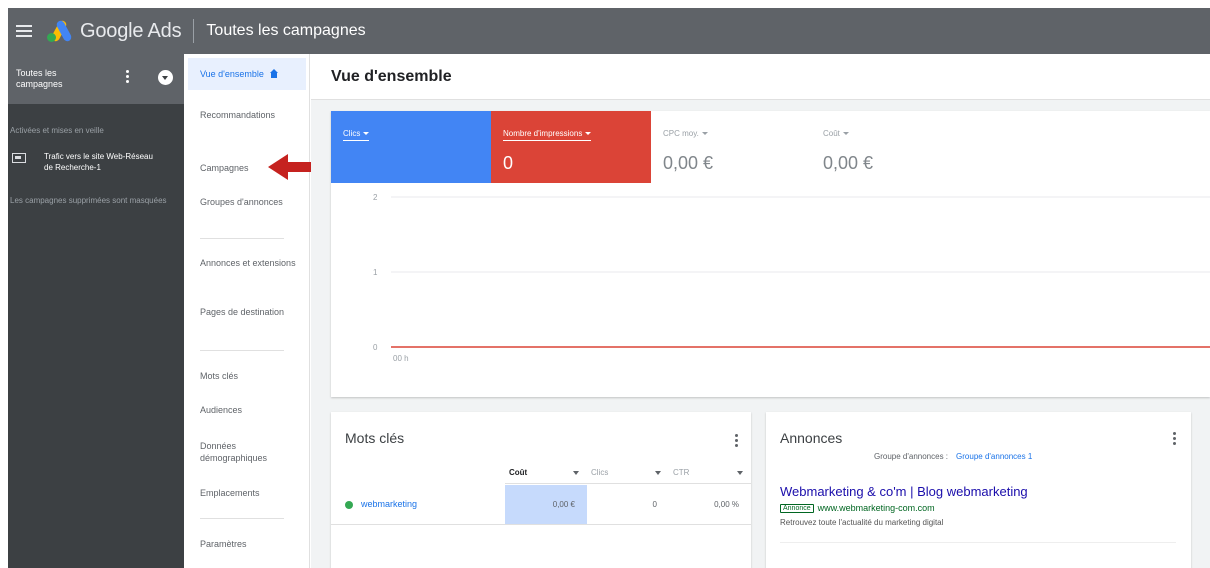 The height and width of the screenshot is (568, 1210). Describe the element at coordinates (131, 31) in the screenshot. I see `brand-name: Google Ads` at that location.